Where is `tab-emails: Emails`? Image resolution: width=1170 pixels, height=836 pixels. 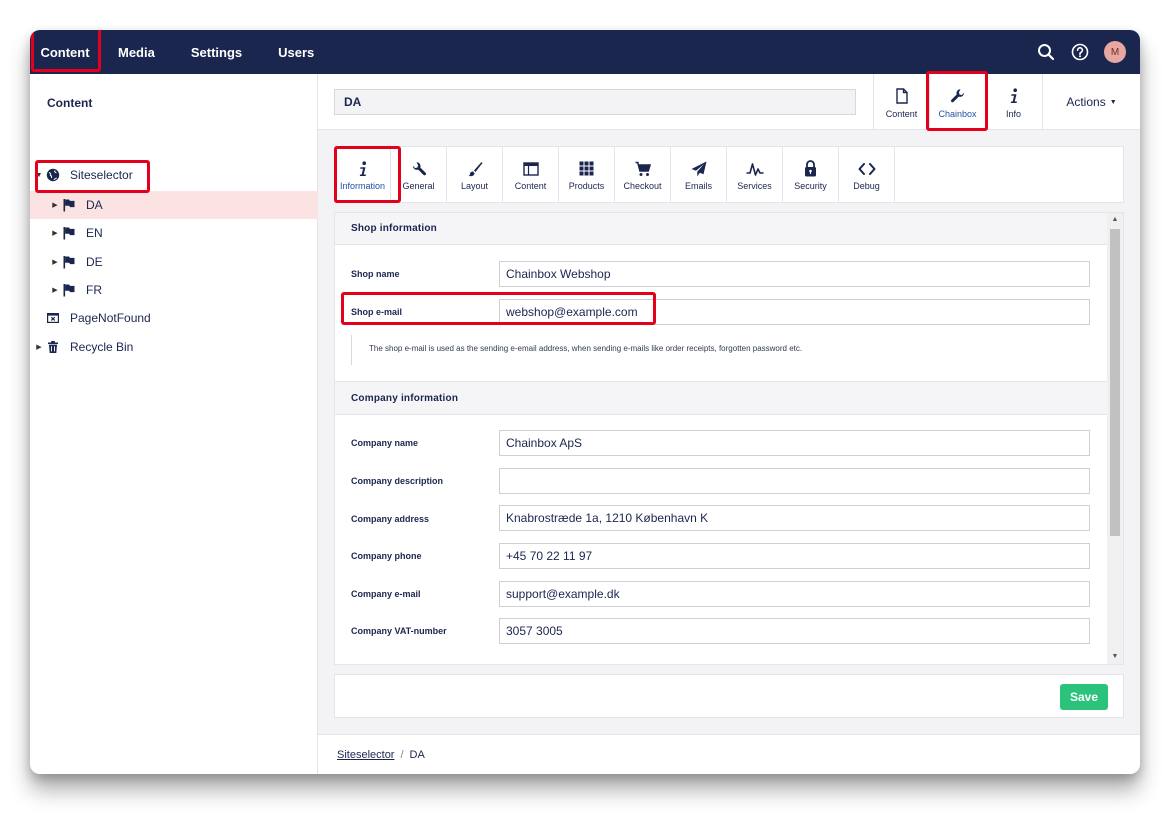
tab-emails: Emails is located at coordinates (699, 174).